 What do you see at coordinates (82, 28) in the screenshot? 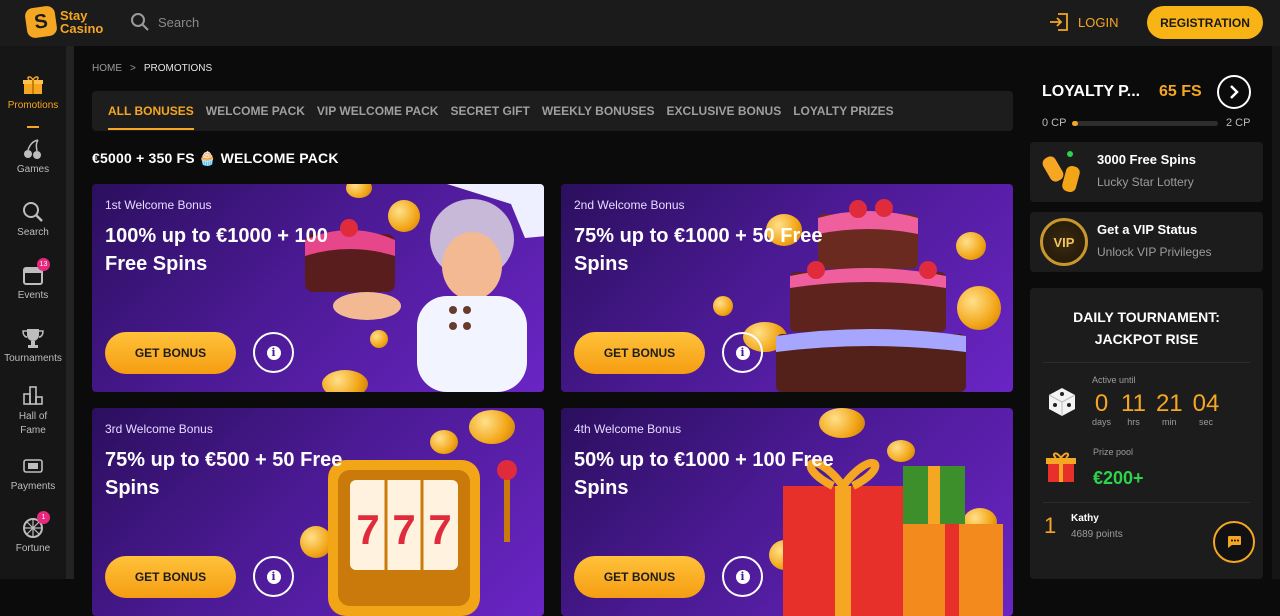
I see `logo-text-line-2: Casino` at bounding box center [82, 28].